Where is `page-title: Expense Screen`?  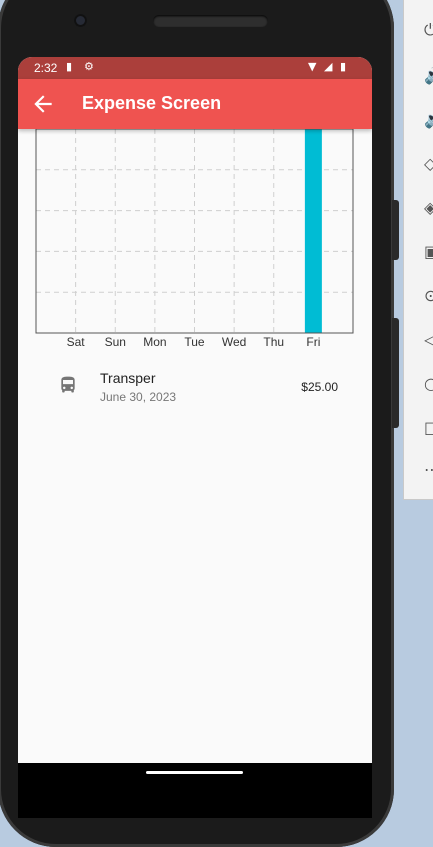 page-title: Expense Screen is located at coordinates (152, 103).